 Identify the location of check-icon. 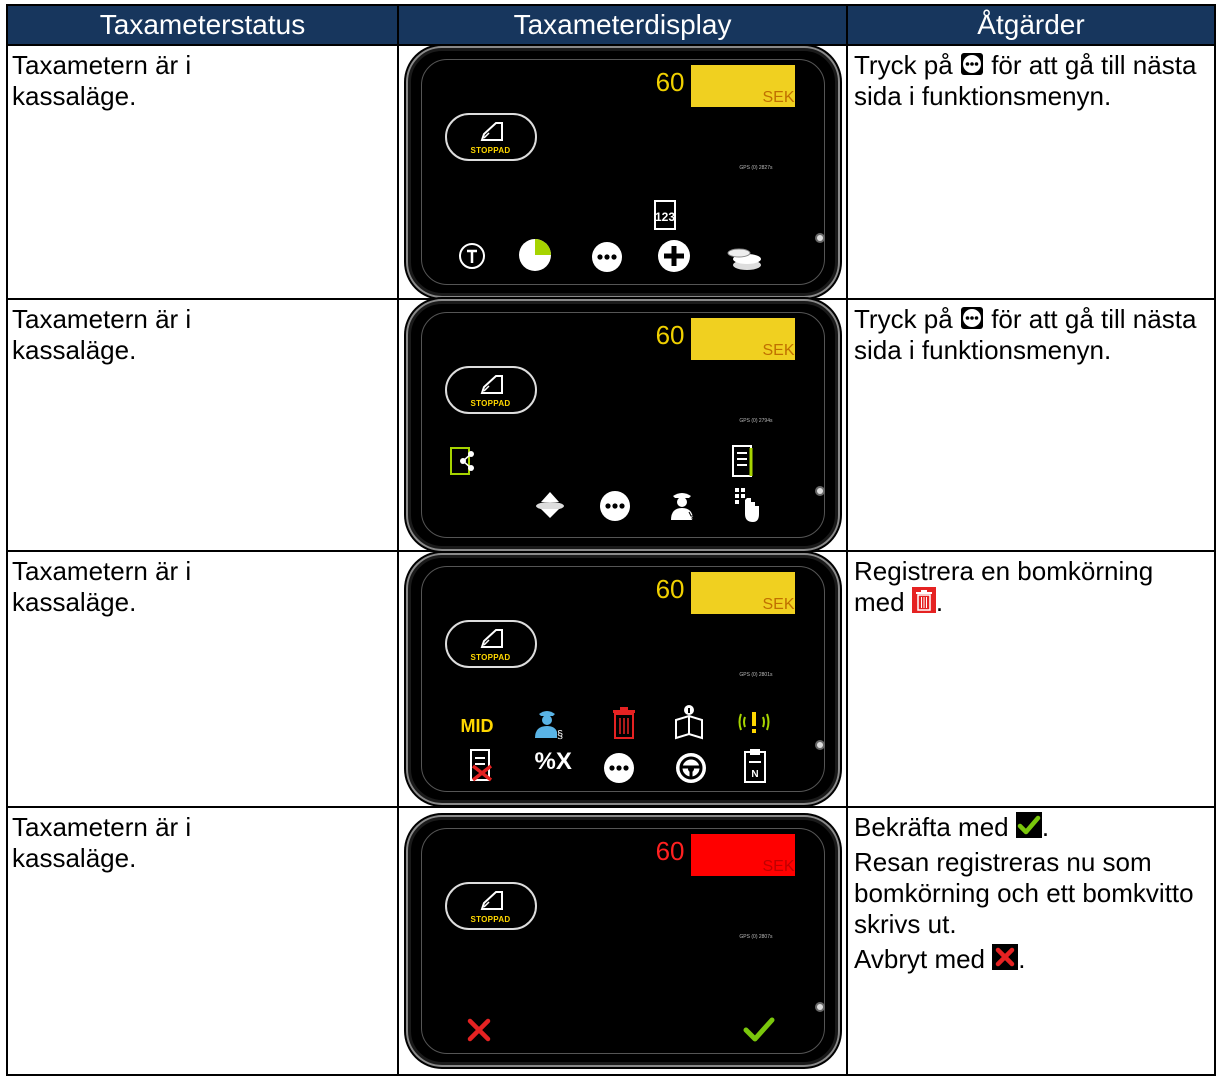
(1028, 825).